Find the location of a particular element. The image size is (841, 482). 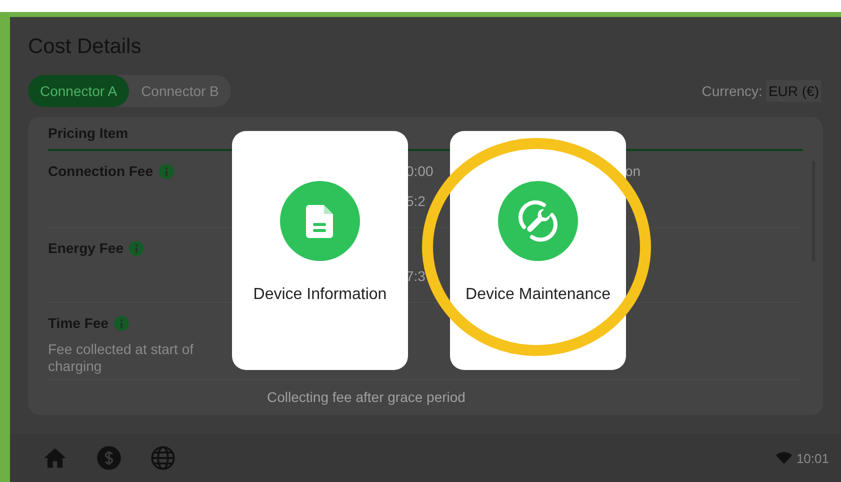

pricing-item-description: Fee collected at start of charging is located at coordinates (121, 358).